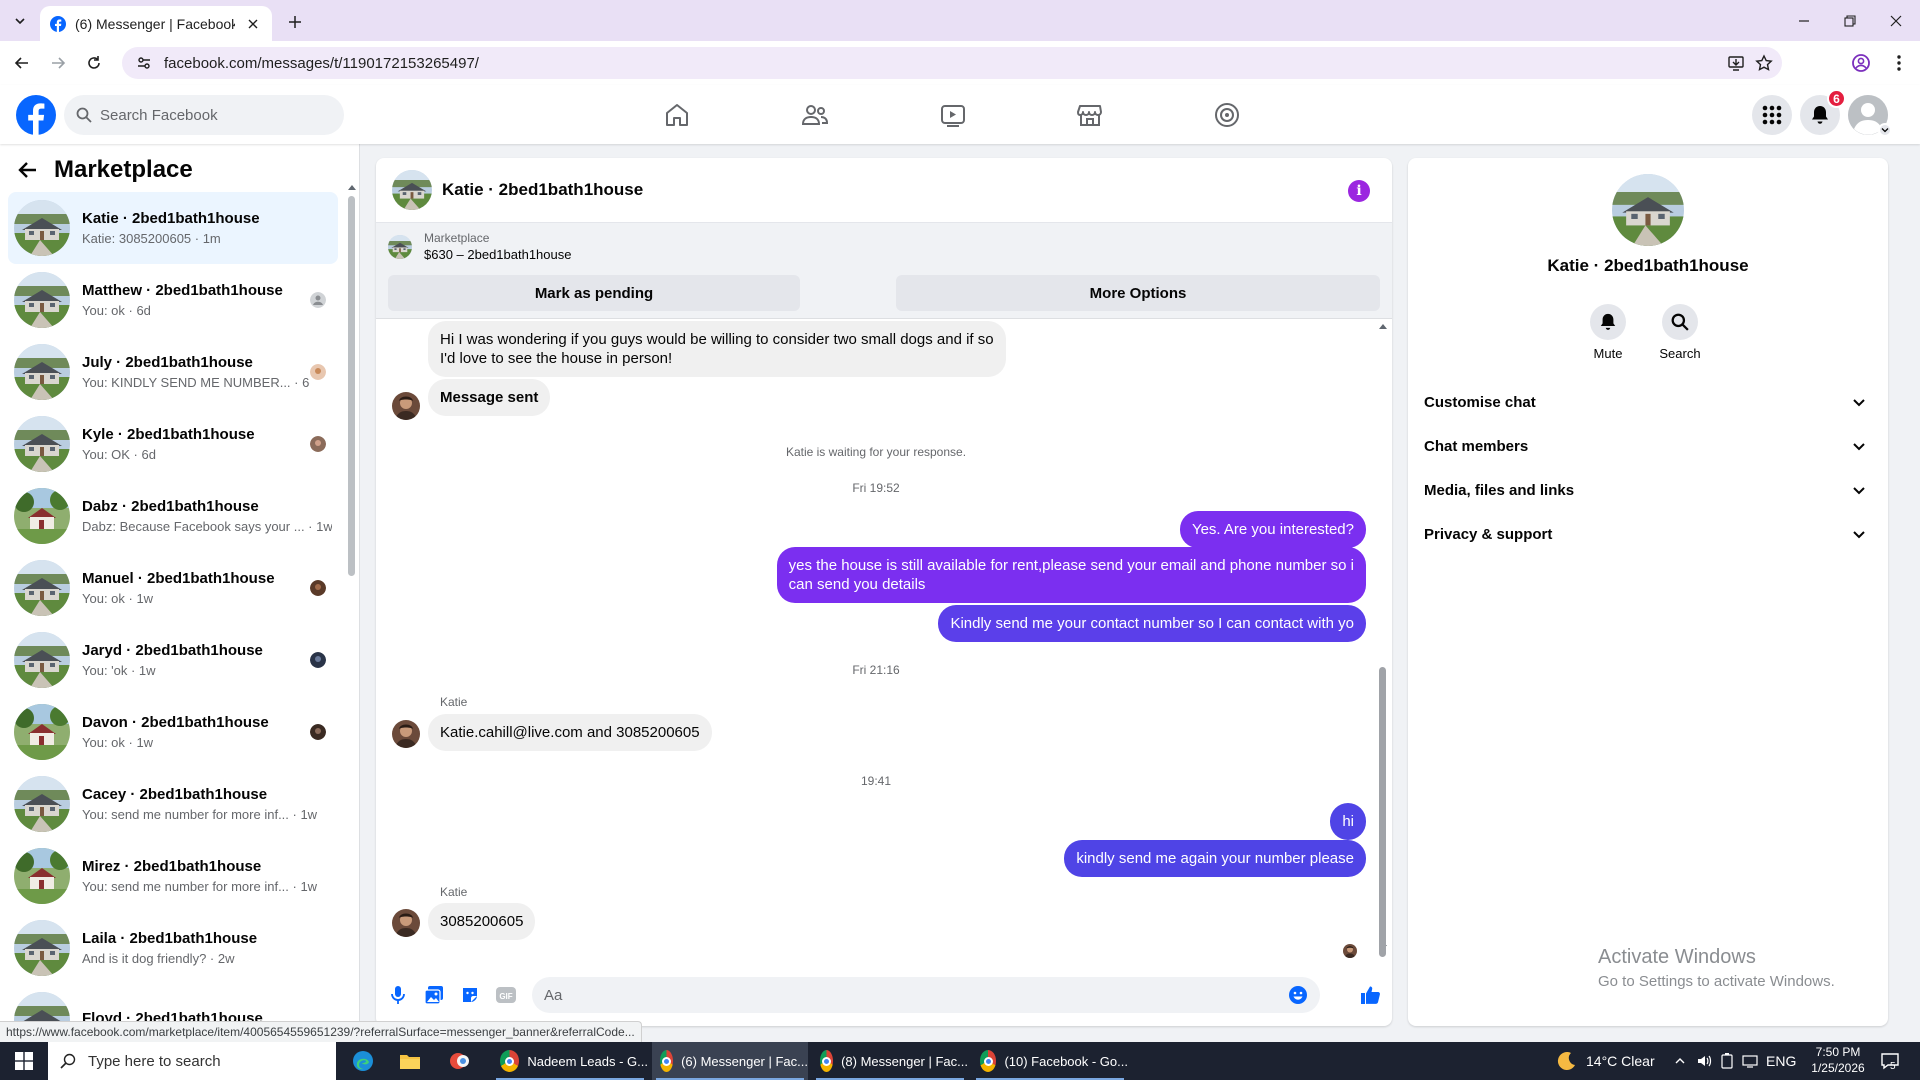 This screenshot has width=1920, height=1080. Describe the element at coordinates (410, 1061) in the screenshot. I see `file-explorer-icon` at that location.